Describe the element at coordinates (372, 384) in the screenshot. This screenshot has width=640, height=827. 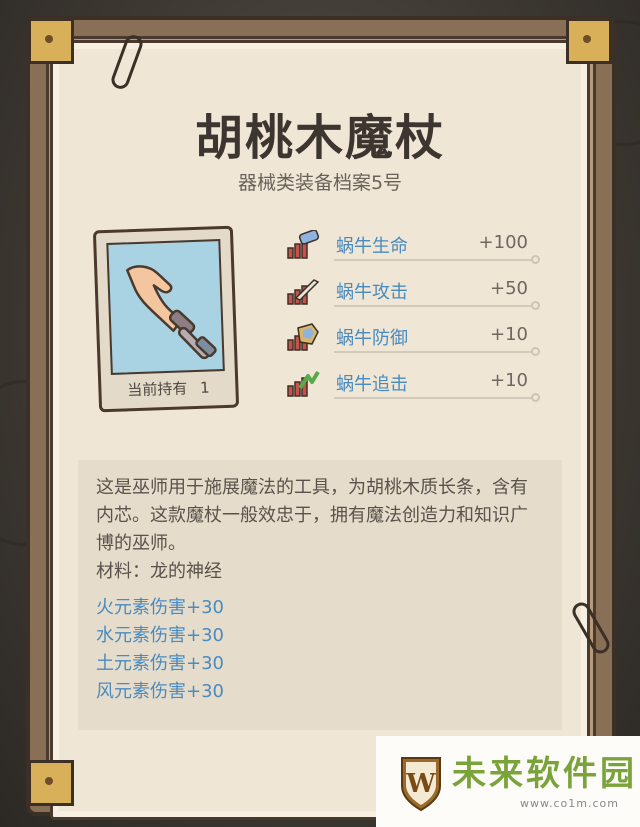
I see `stat-name: 蜗牛追击` at that location.